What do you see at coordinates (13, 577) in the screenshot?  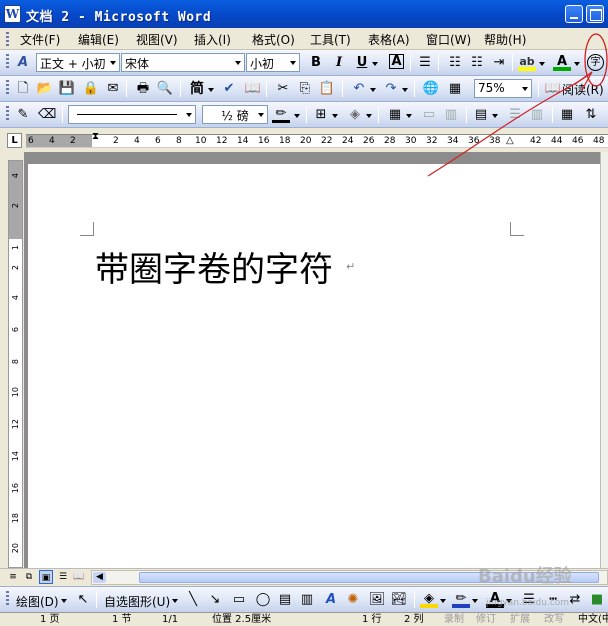 I see `normal-view-icon: ≡` at bounding box center [13, 577].